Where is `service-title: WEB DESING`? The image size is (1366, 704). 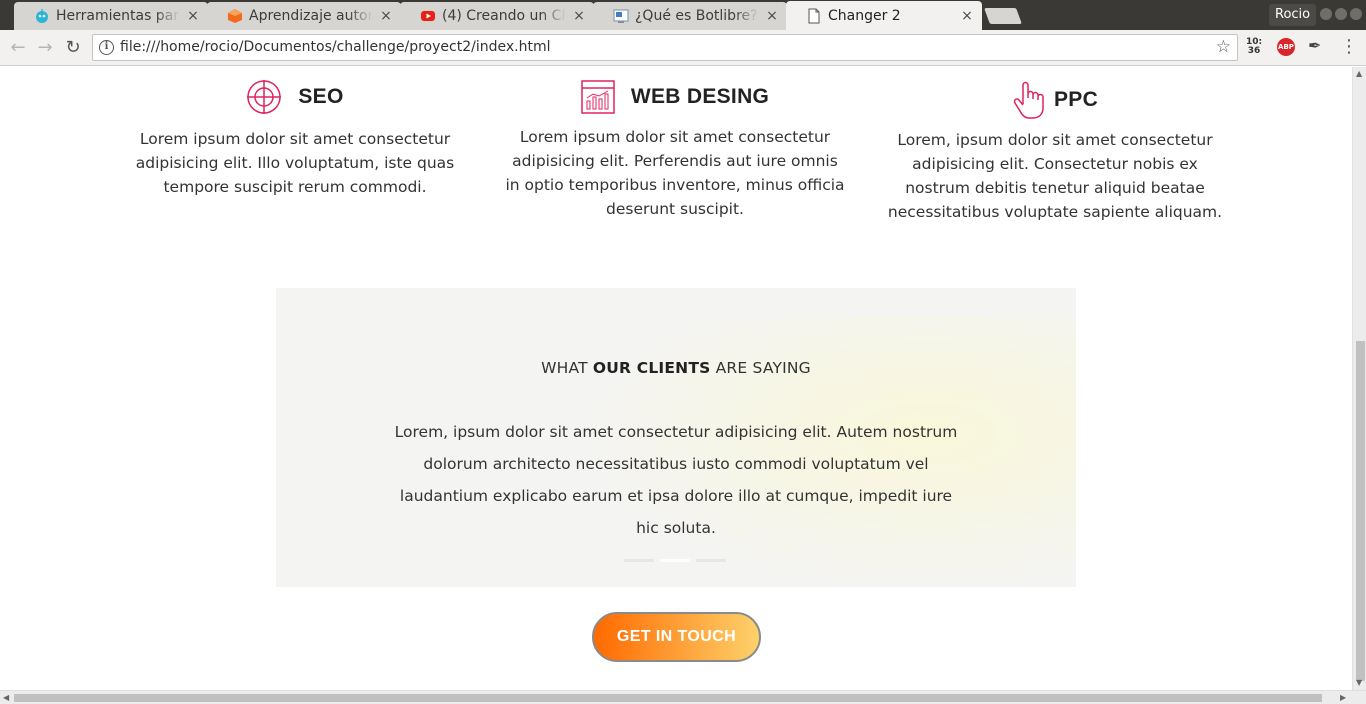 service-title: WEB DESING is located at coordinates (700, 96).